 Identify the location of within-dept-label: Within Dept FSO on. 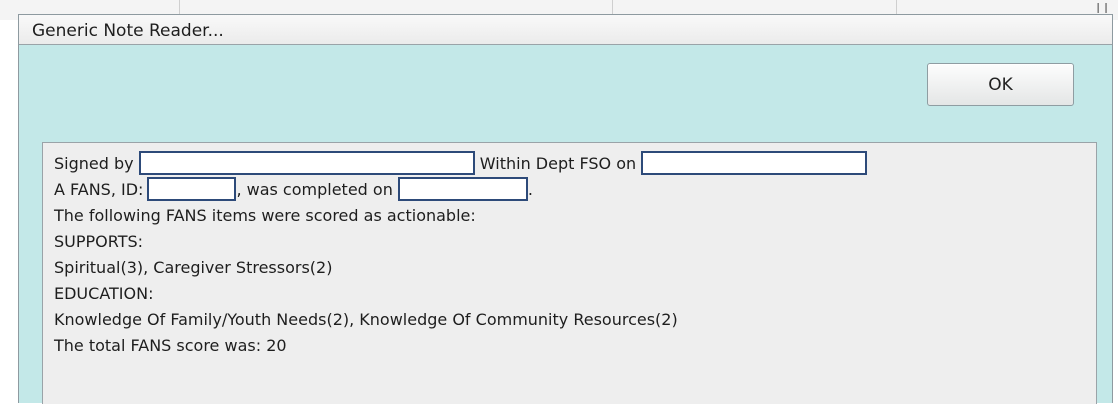
(558, 163).